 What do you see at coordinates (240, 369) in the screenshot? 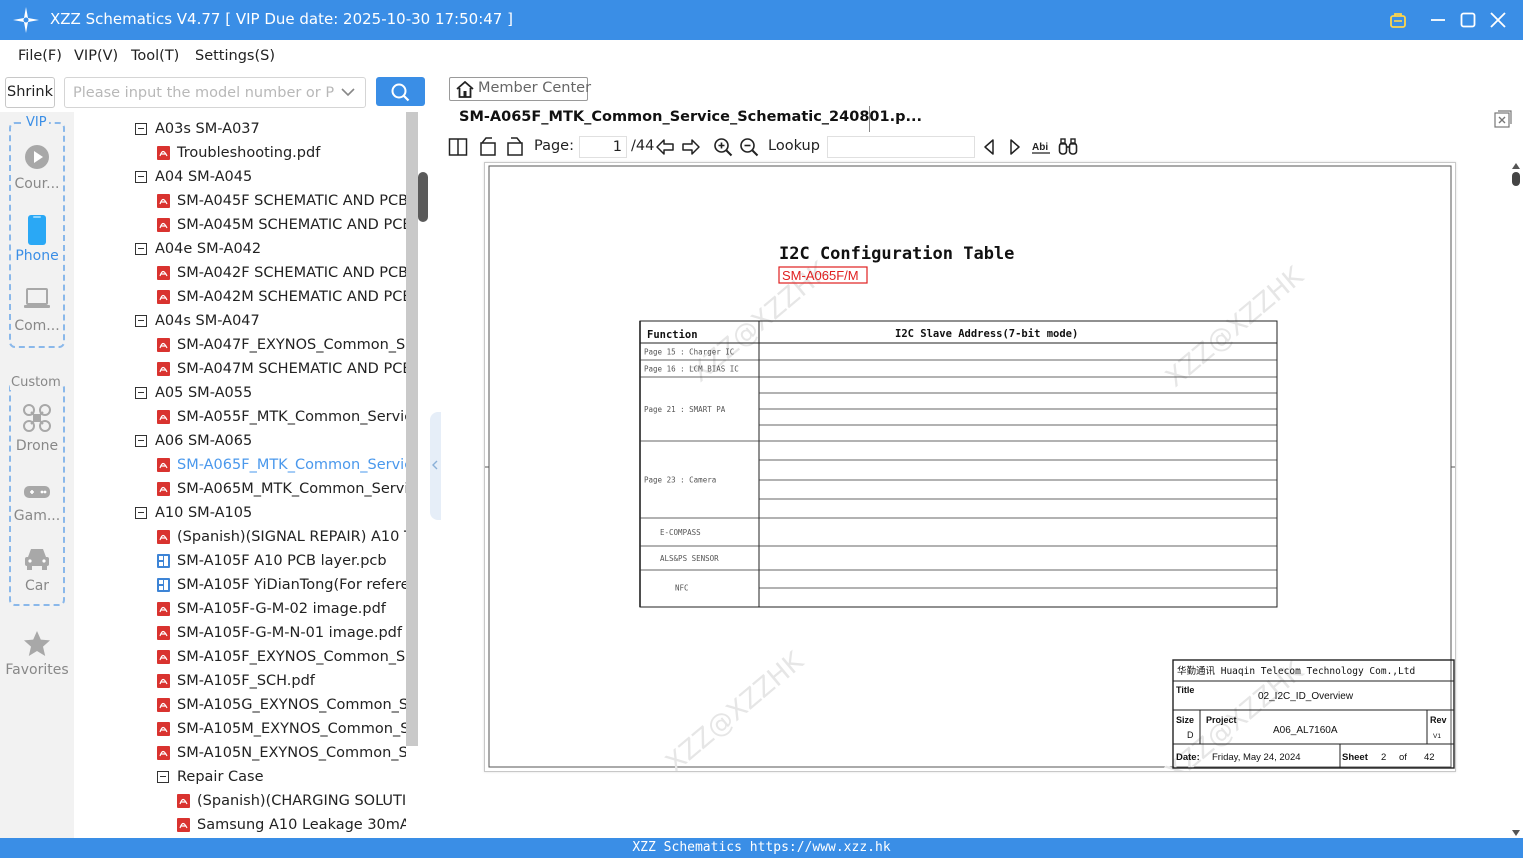
I see `tree-file-node: SM-A047M SCHEMATIC AND PCB.` at bounding box center [240, 369].